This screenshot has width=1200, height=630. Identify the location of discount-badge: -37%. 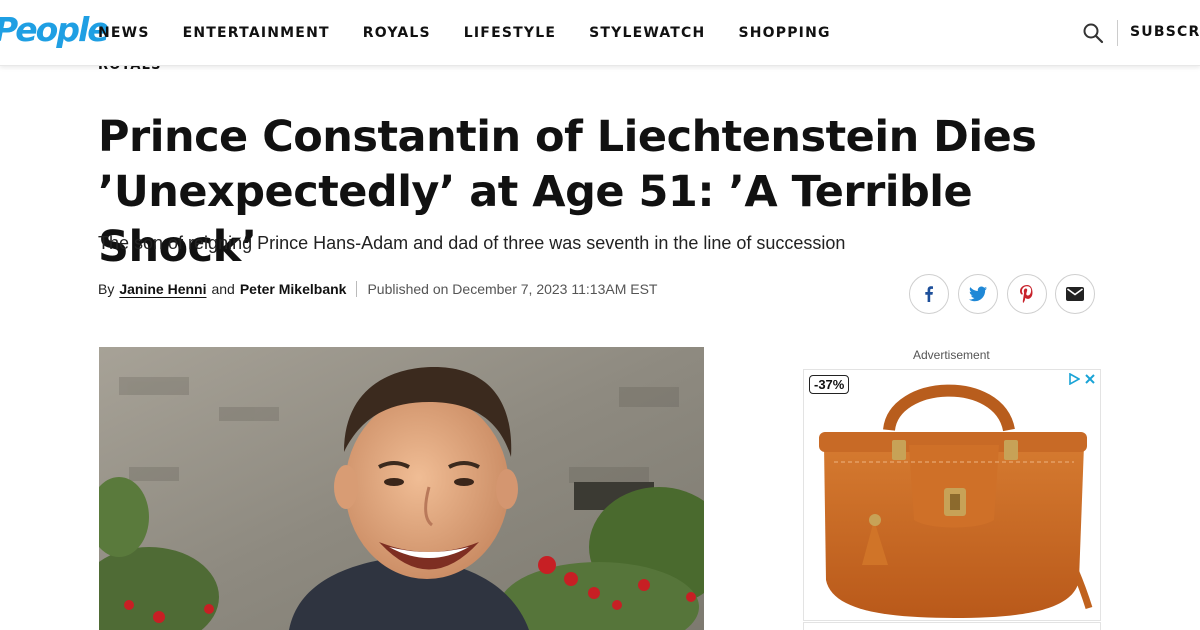
(829, 384).